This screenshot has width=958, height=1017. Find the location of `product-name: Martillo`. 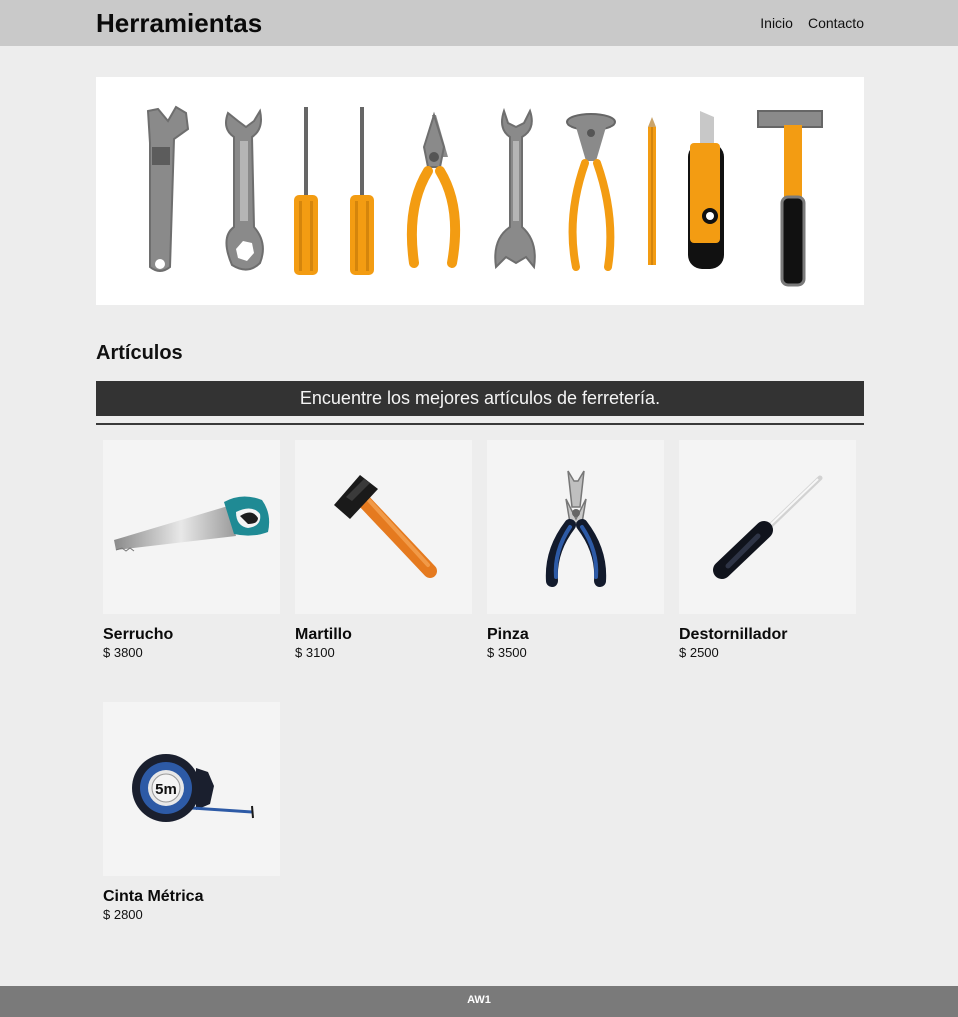

product-name: Martillo is located at coordinates (323, 634).